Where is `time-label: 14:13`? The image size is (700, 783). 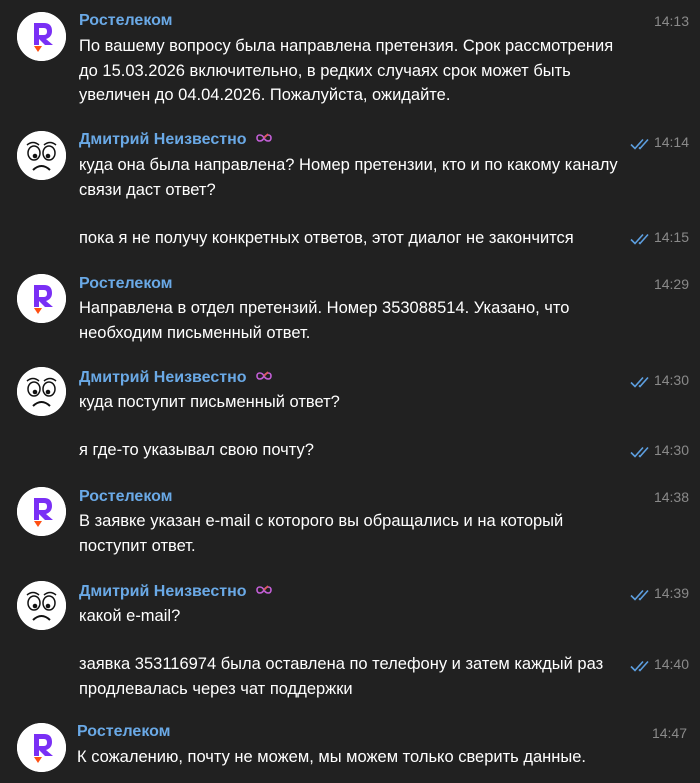 time-label: 14:13 is located at coordinates (671, 21).